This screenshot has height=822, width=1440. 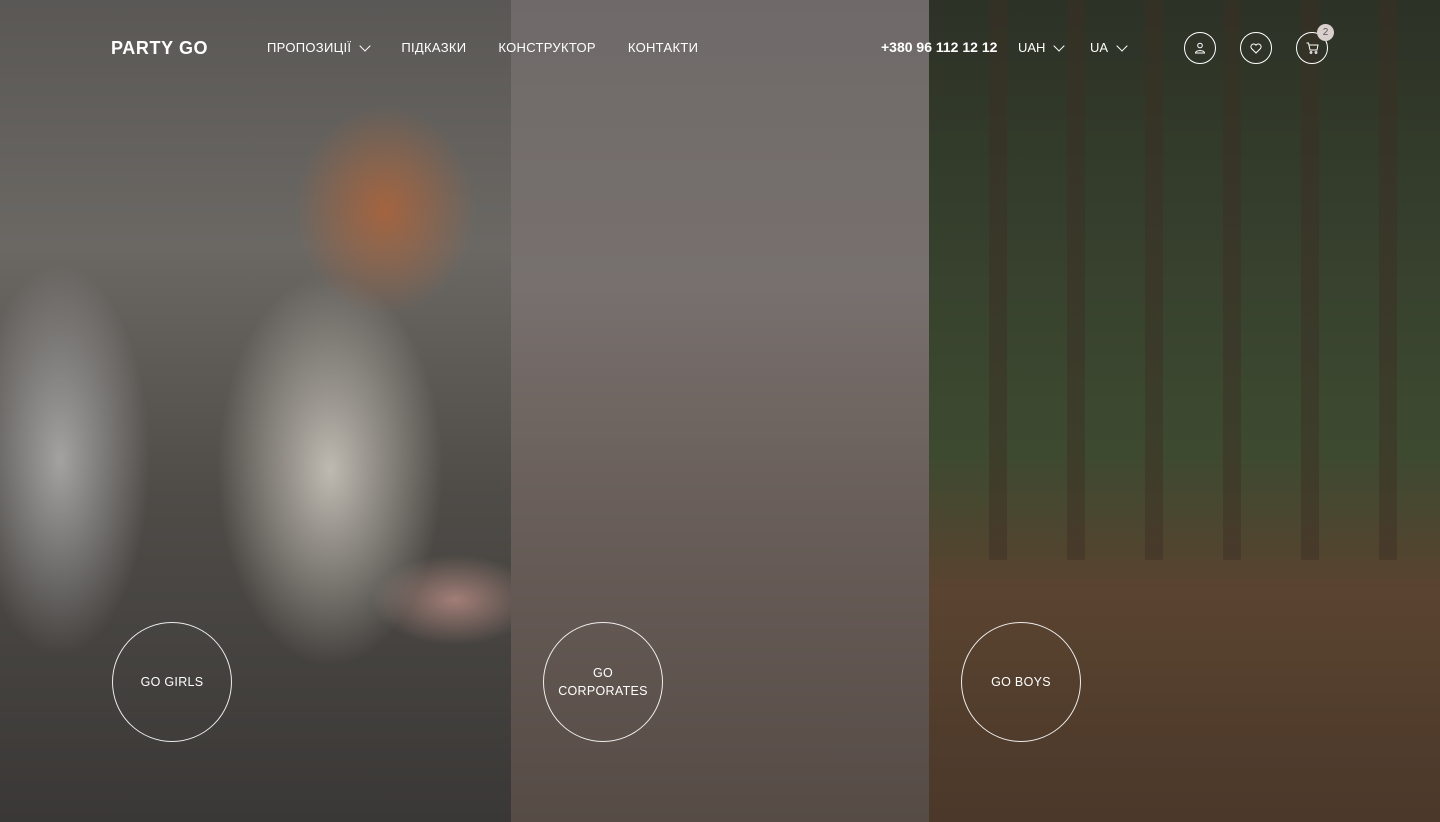 I want to click on nav-constructor-label: КОНСТРУКТОР, so click(x=547, y=47).